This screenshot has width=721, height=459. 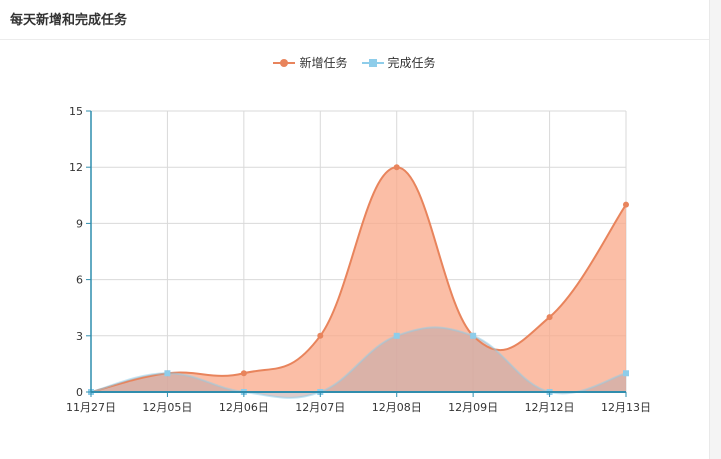 What do you see at coordinates (244, 407) in the screenshot?
I see `x-tick-label: 12月06日` at bounding box center [244, 407].